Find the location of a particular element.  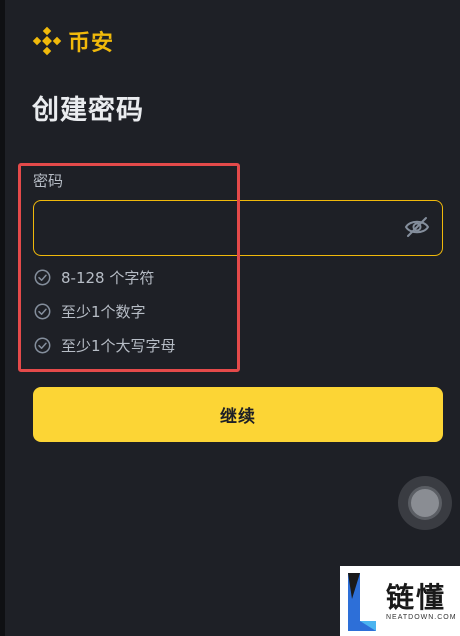

binance-diamond-icon is located at coordinates (47, 41).